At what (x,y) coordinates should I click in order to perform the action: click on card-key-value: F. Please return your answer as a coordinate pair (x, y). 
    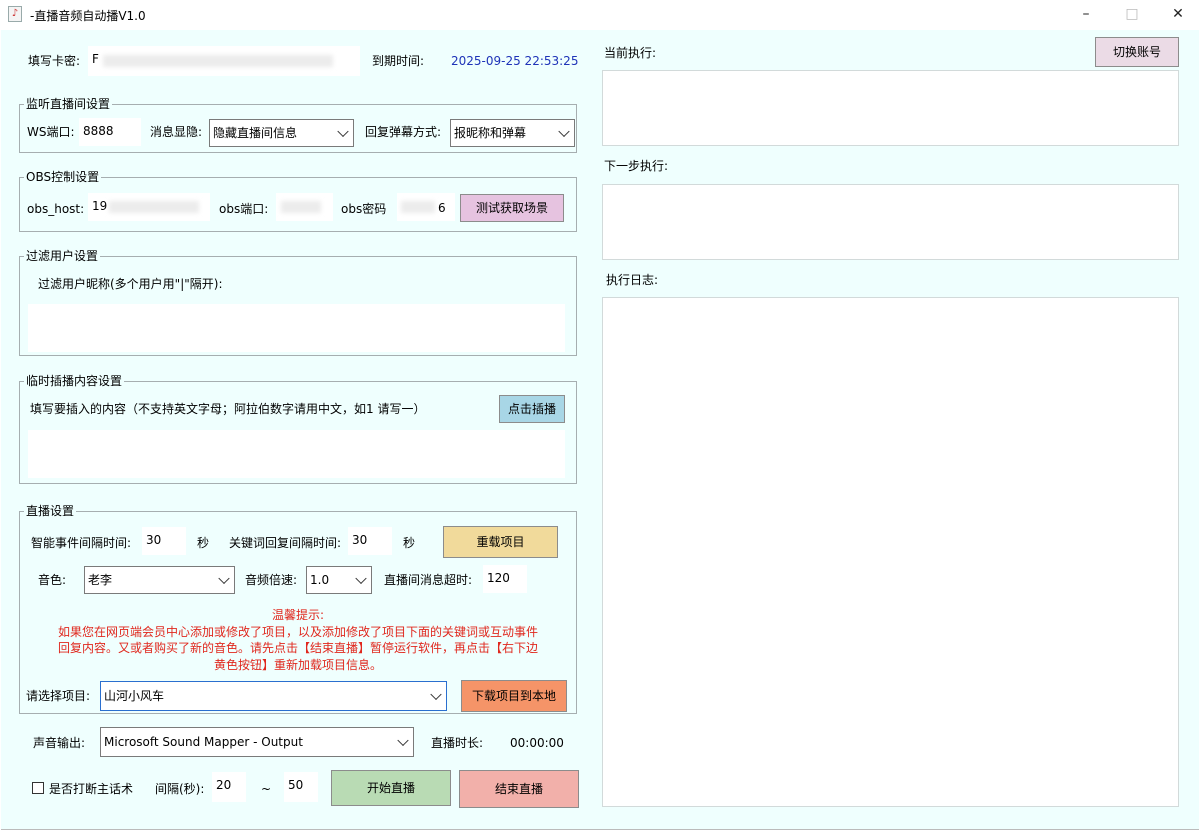
    Looking at the image, I should click on (95, 59).